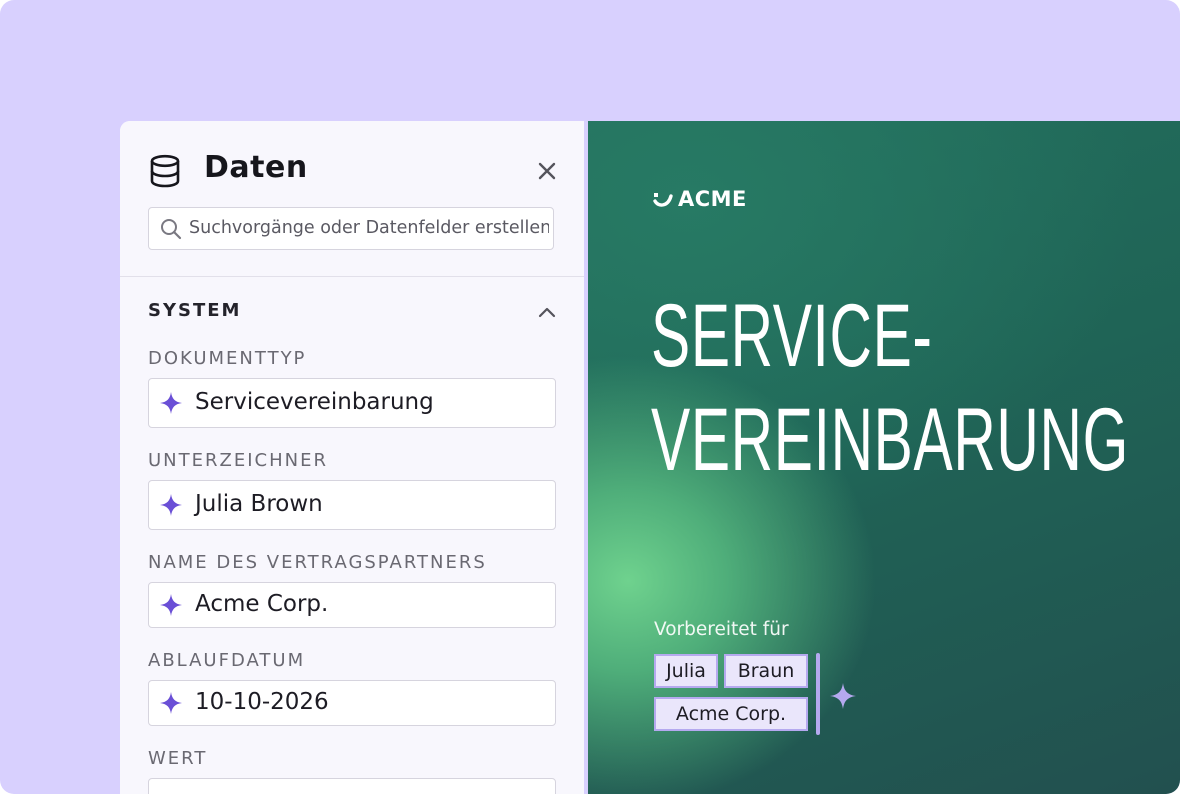  I want to click on search-input, so click(369, 228).